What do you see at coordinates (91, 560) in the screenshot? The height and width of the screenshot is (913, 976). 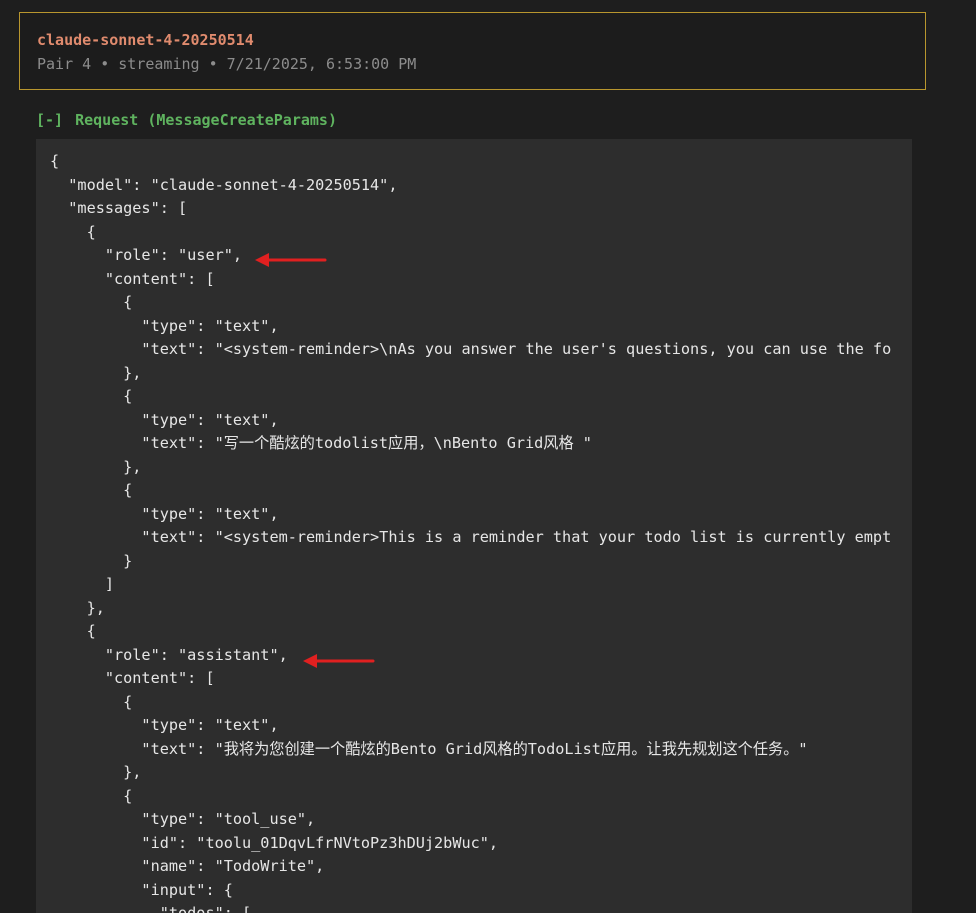 I see `code-line: }` at bounding box center [91, 560].